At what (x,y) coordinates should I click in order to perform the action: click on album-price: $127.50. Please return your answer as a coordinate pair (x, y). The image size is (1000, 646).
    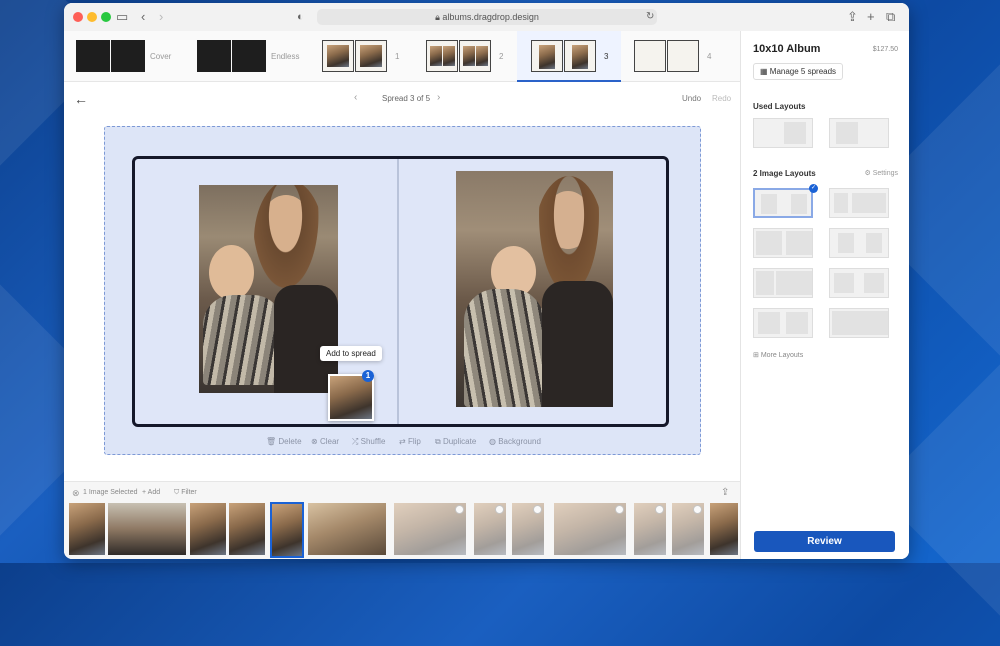
    Looking at the image, I should click on (885, 49).